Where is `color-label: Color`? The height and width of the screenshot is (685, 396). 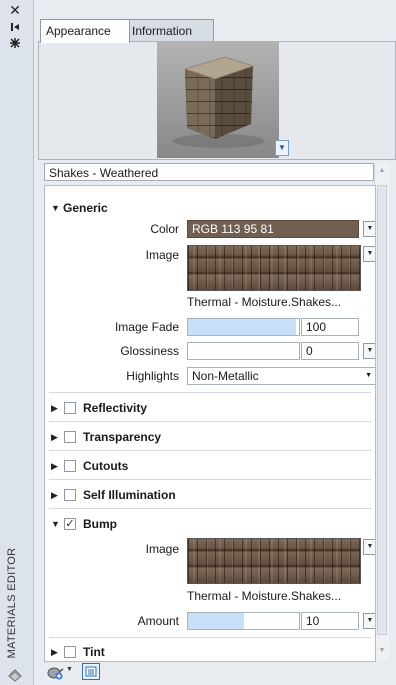
color-label: Color is located at coordinates (164, 229).